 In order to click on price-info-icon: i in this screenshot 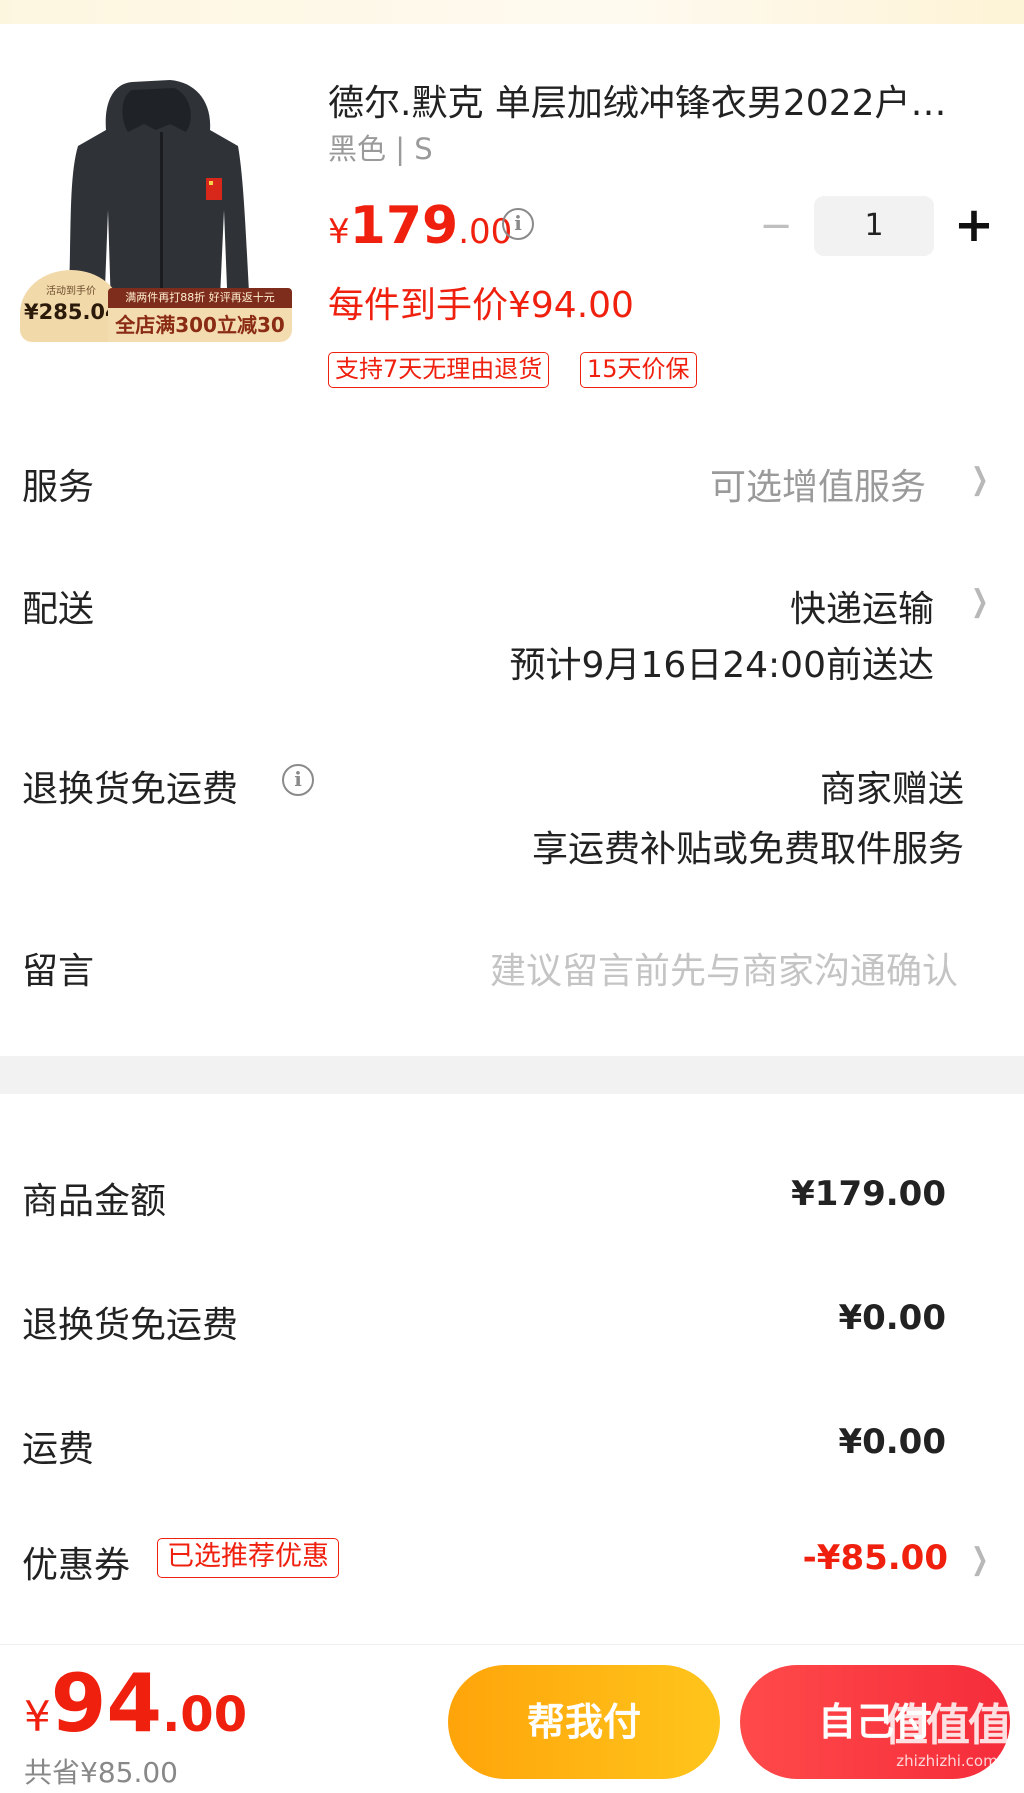, I will do `click(518, 224)`.